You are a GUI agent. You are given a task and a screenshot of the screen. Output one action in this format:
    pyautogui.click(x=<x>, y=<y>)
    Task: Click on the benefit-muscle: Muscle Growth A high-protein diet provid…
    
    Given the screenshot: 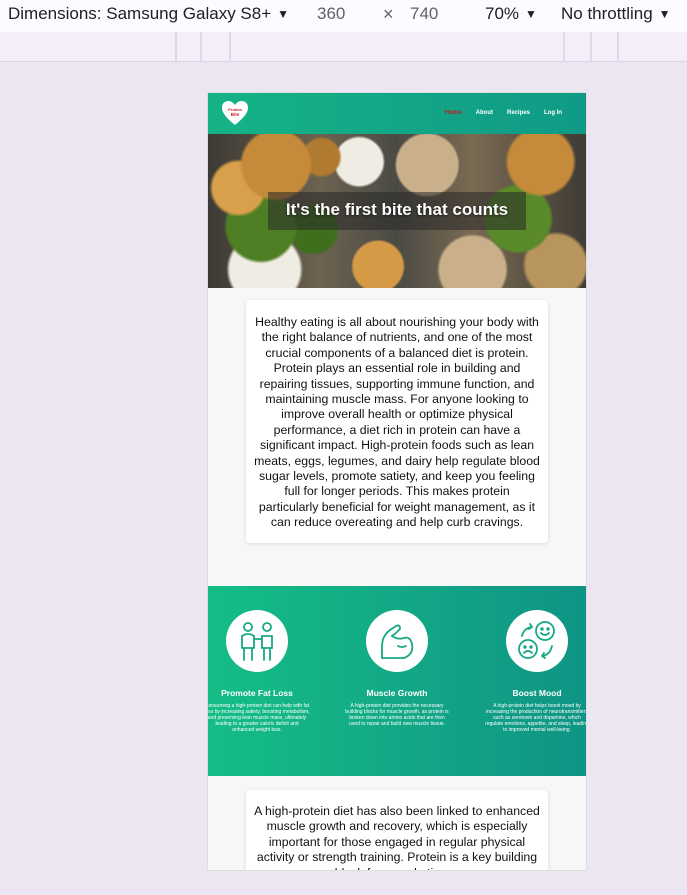 What is the action you would take?
    pyautogui.click(x=397, y=668)
    